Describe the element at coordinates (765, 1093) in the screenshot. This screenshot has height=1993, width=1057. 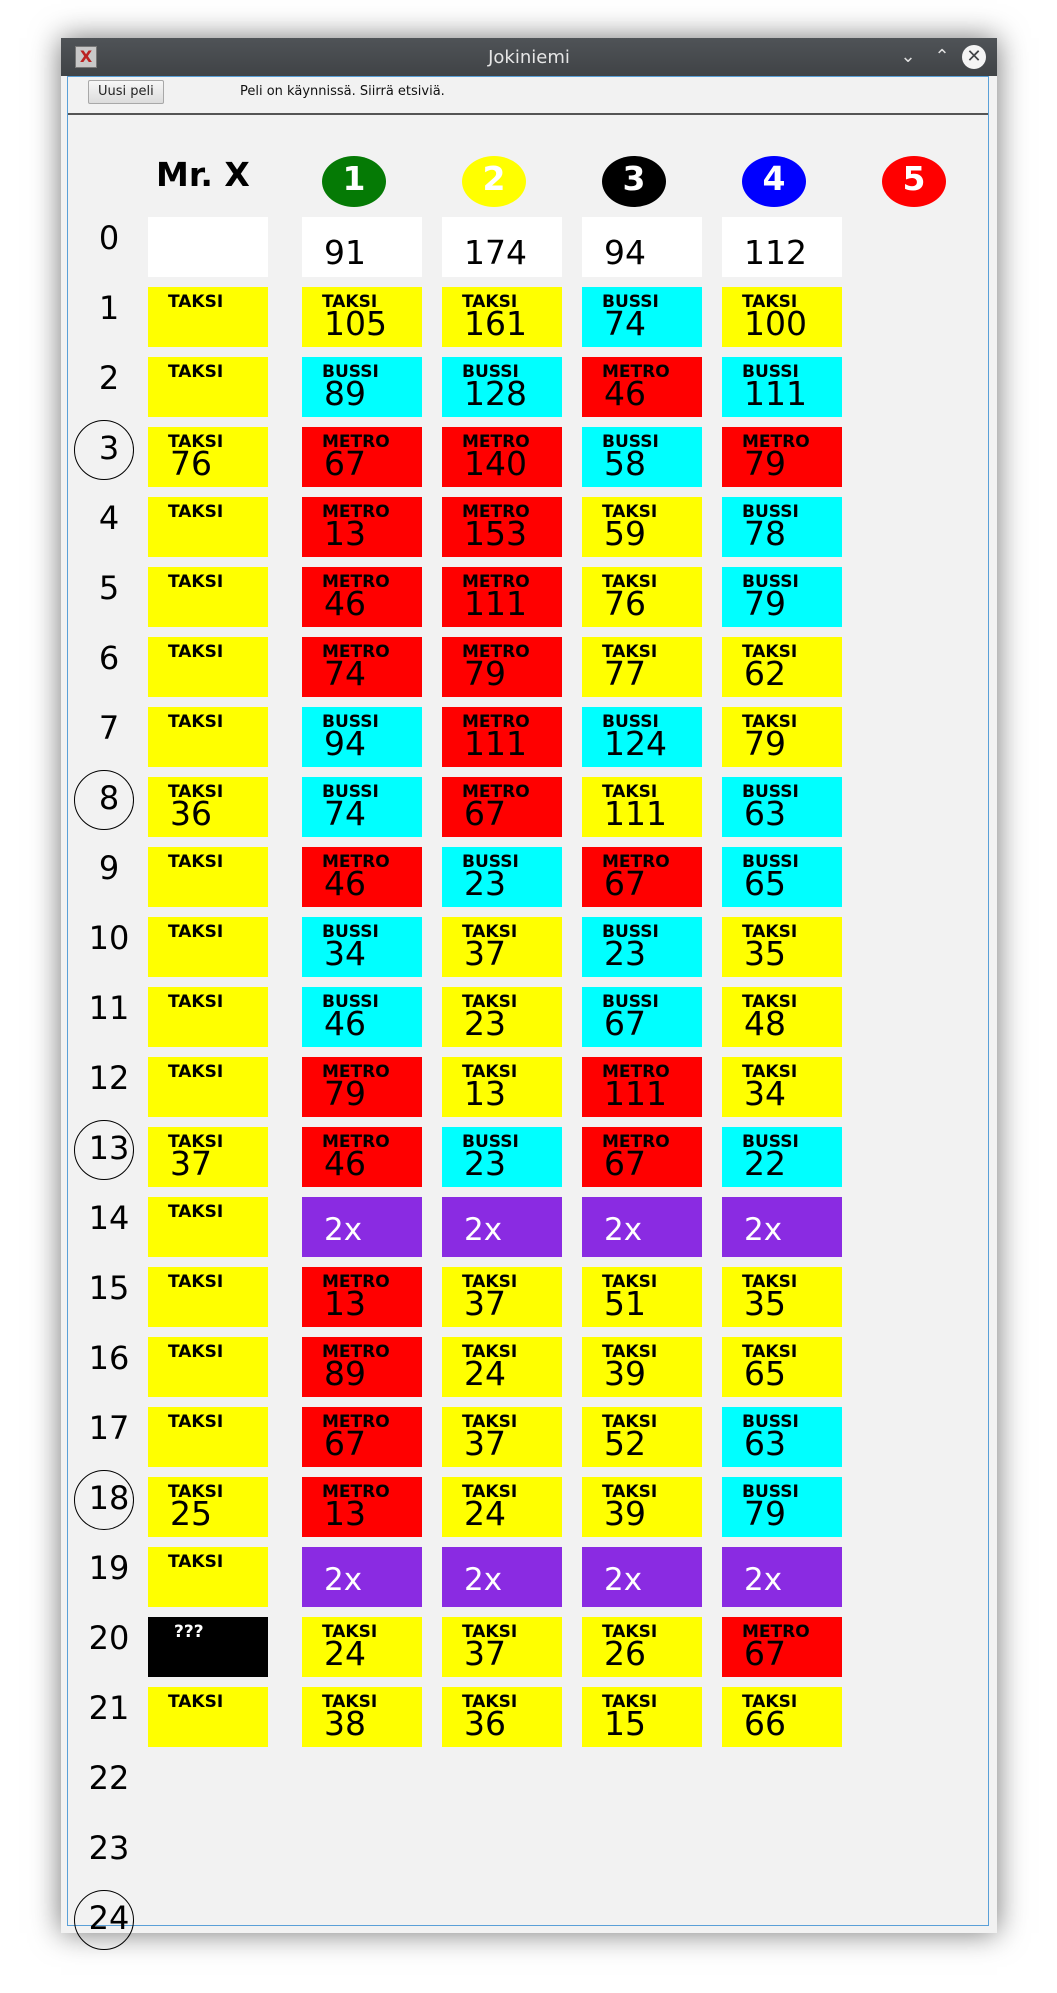
I see `location-number: 34` at that location.